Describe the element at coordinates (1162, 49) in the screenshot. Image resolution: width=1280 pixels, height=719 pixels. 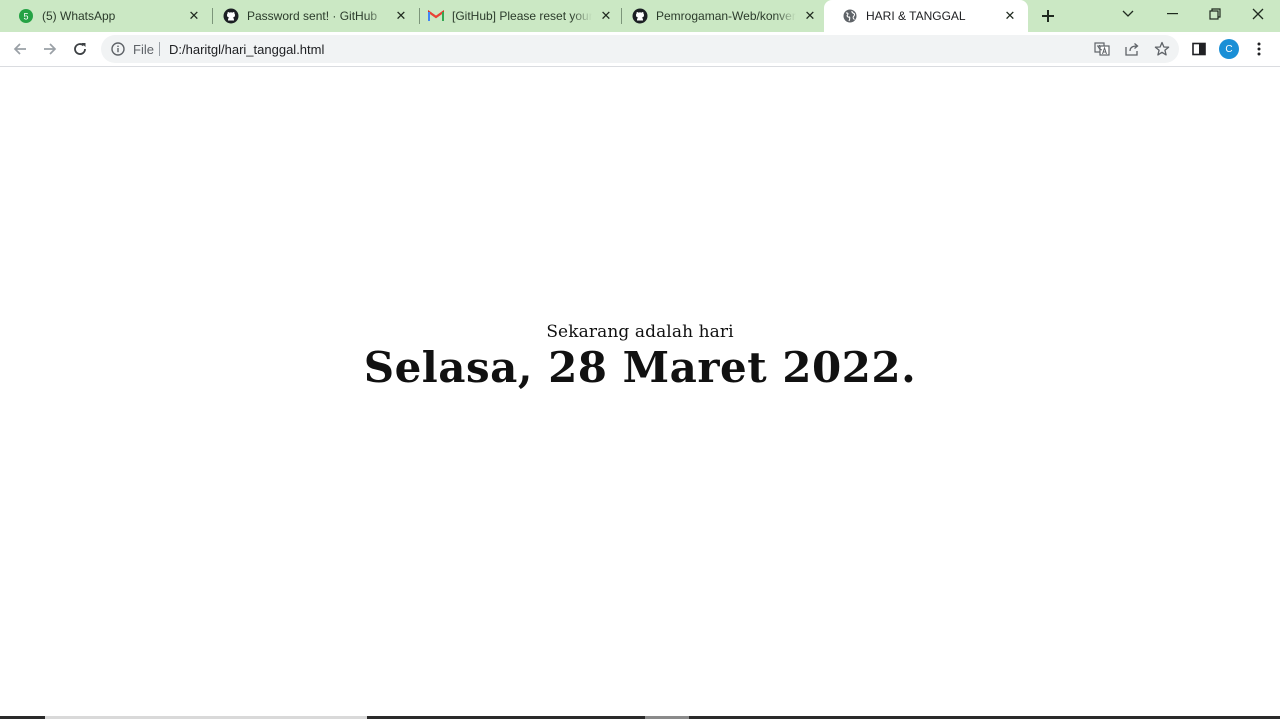
I see `star-icon` at that location.